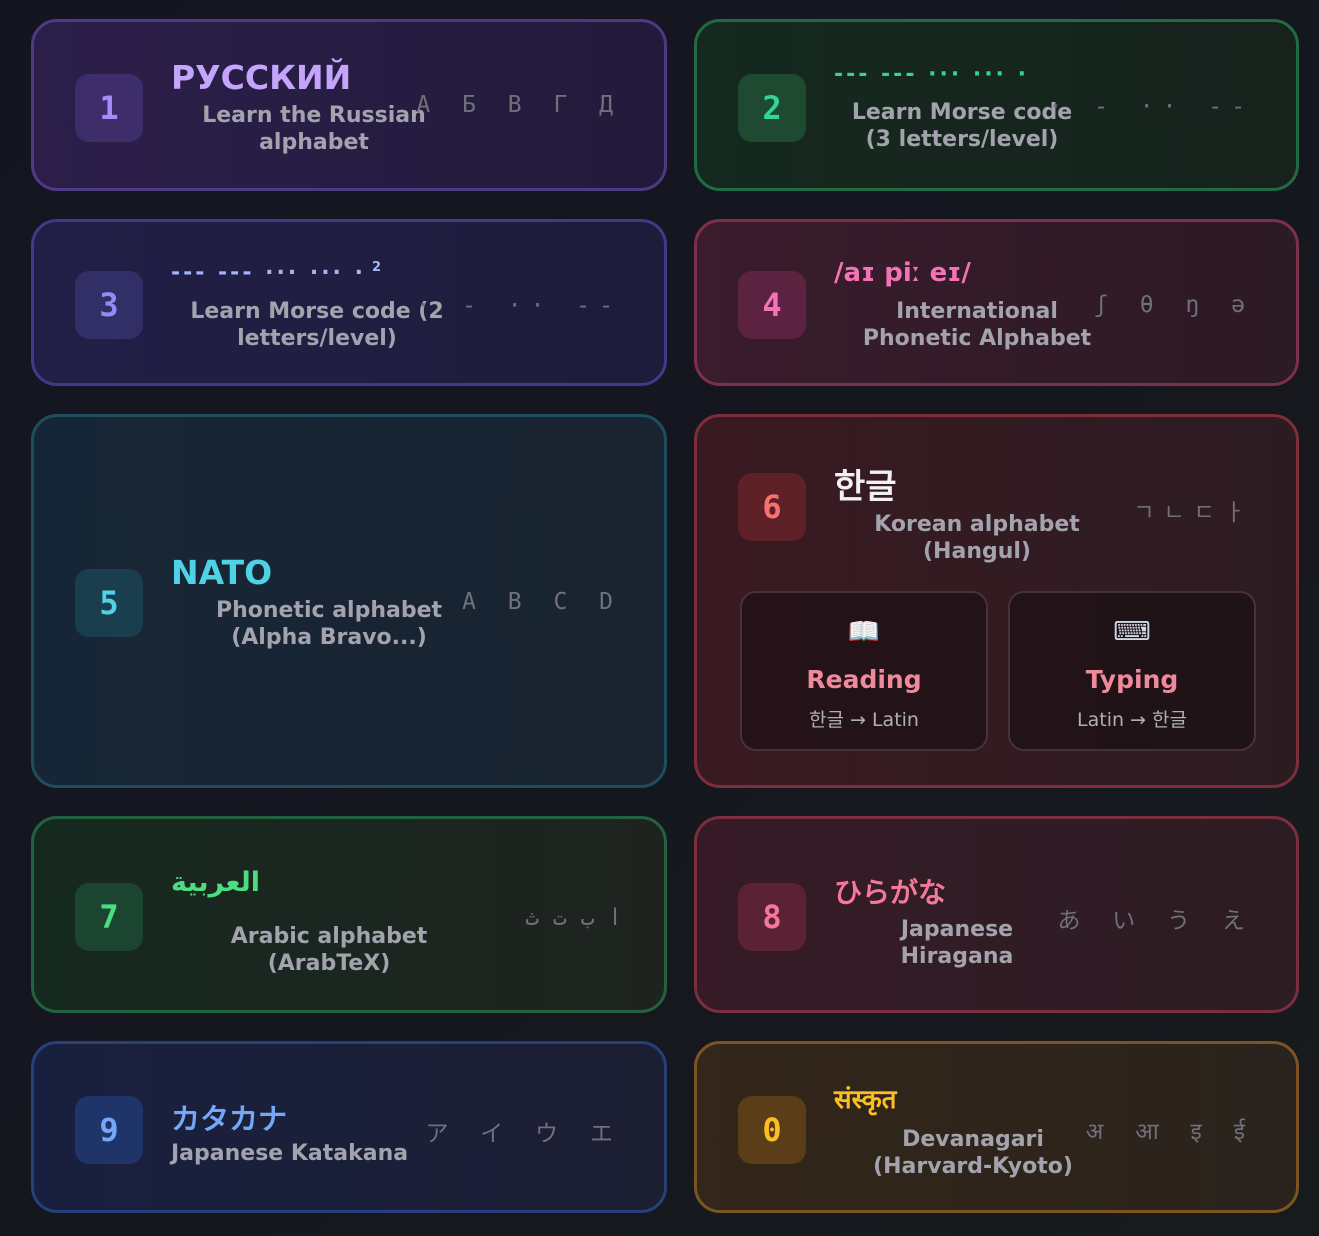 Image resolution: width=1319 pixels, height=1236 pixels. I want to click on reading-mode-button: 📖 Reading 한글 → Latin, so click(864, 671).